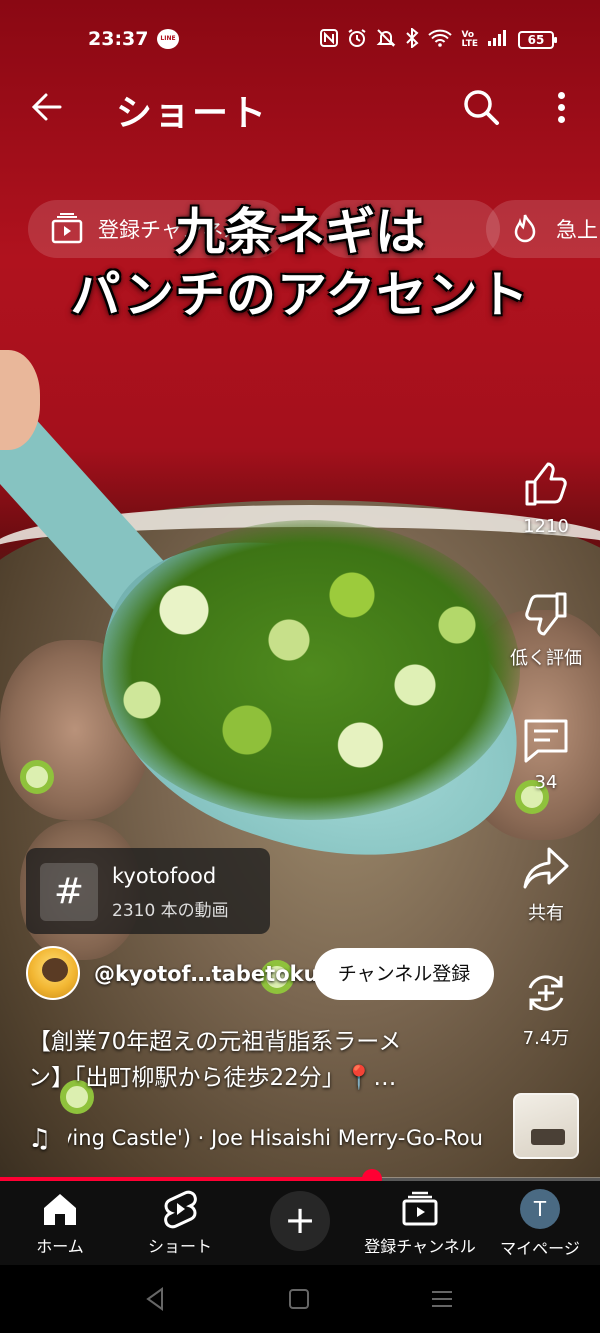 This screenshot has width=600, height=1333. I want to click on remix-button: 7.4万, so click(546, 1009).